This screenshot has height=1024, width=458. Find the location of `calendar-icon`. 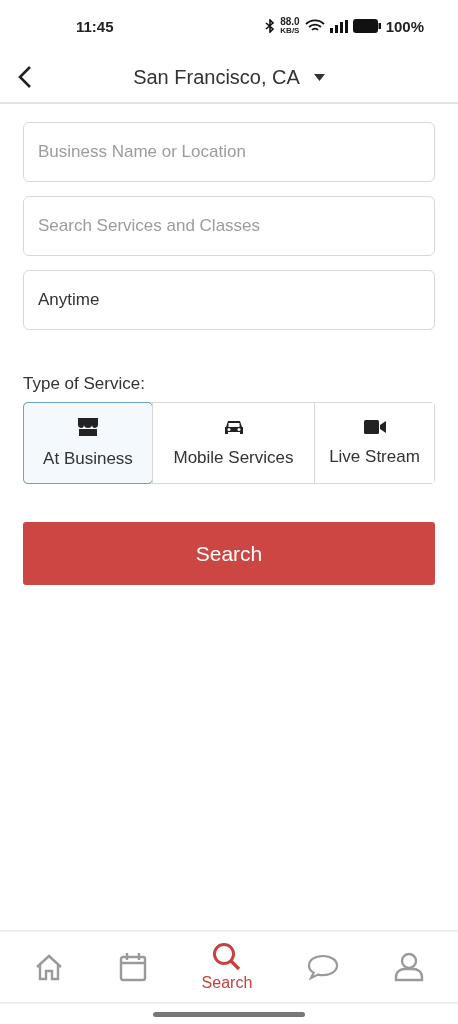

calendar-icon is located at coordinates (132, 967).